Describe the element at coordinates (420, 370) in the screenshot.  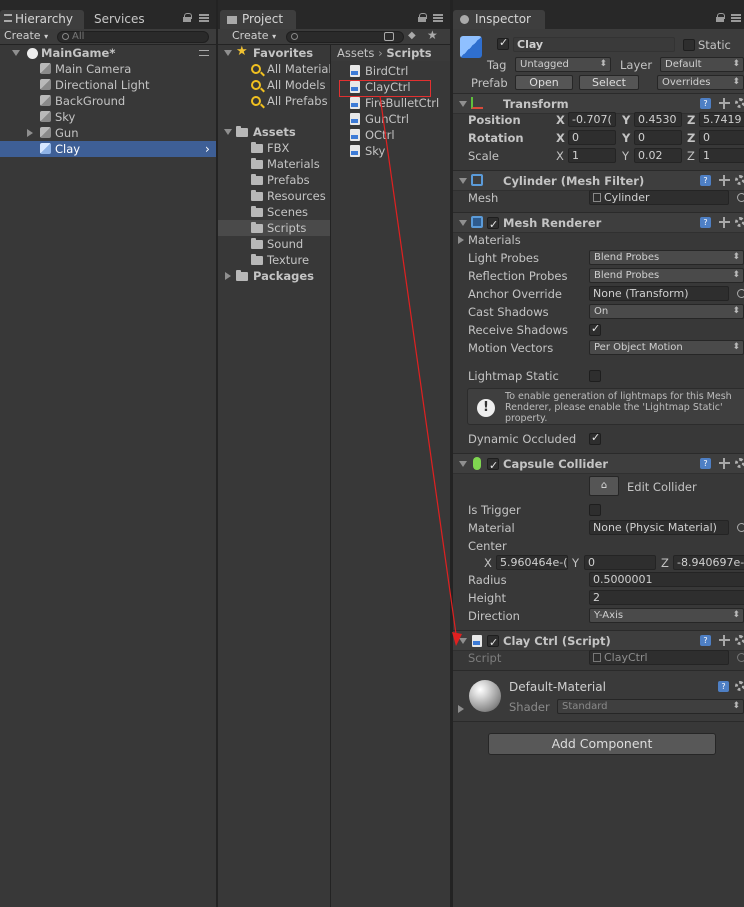
I see `drag-arrow-annotation` at that location.